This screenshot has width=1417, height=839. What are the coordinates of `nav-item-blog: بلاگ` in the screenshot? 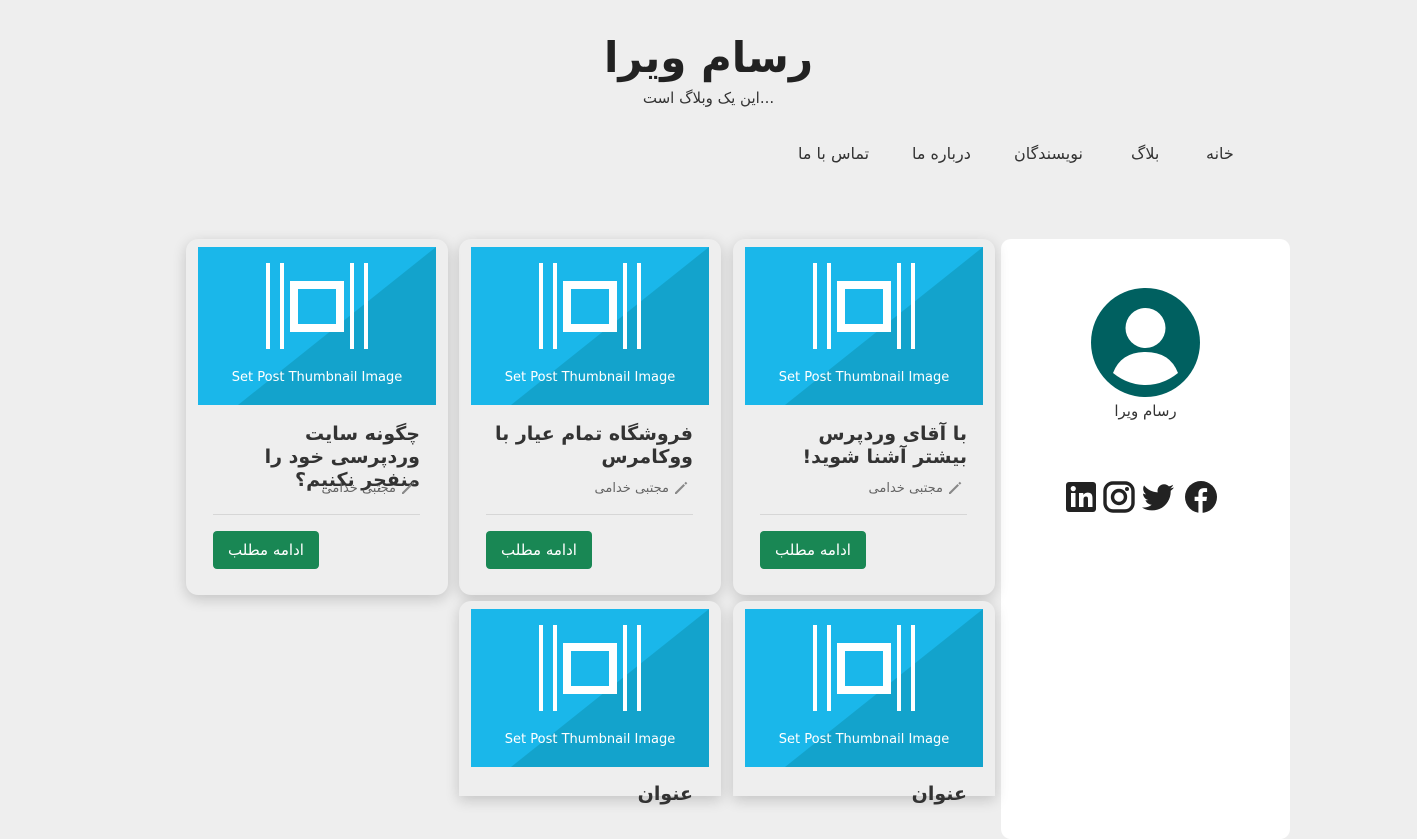 It's located at (1145, 154).